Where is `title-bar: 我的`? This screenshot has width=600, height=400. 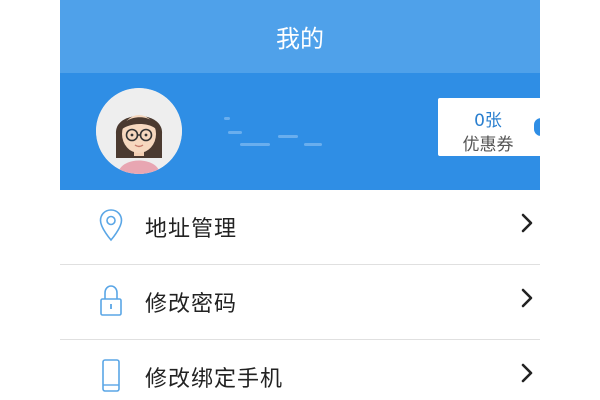
title-bar: 我的 is located at coordinates (300, 36).